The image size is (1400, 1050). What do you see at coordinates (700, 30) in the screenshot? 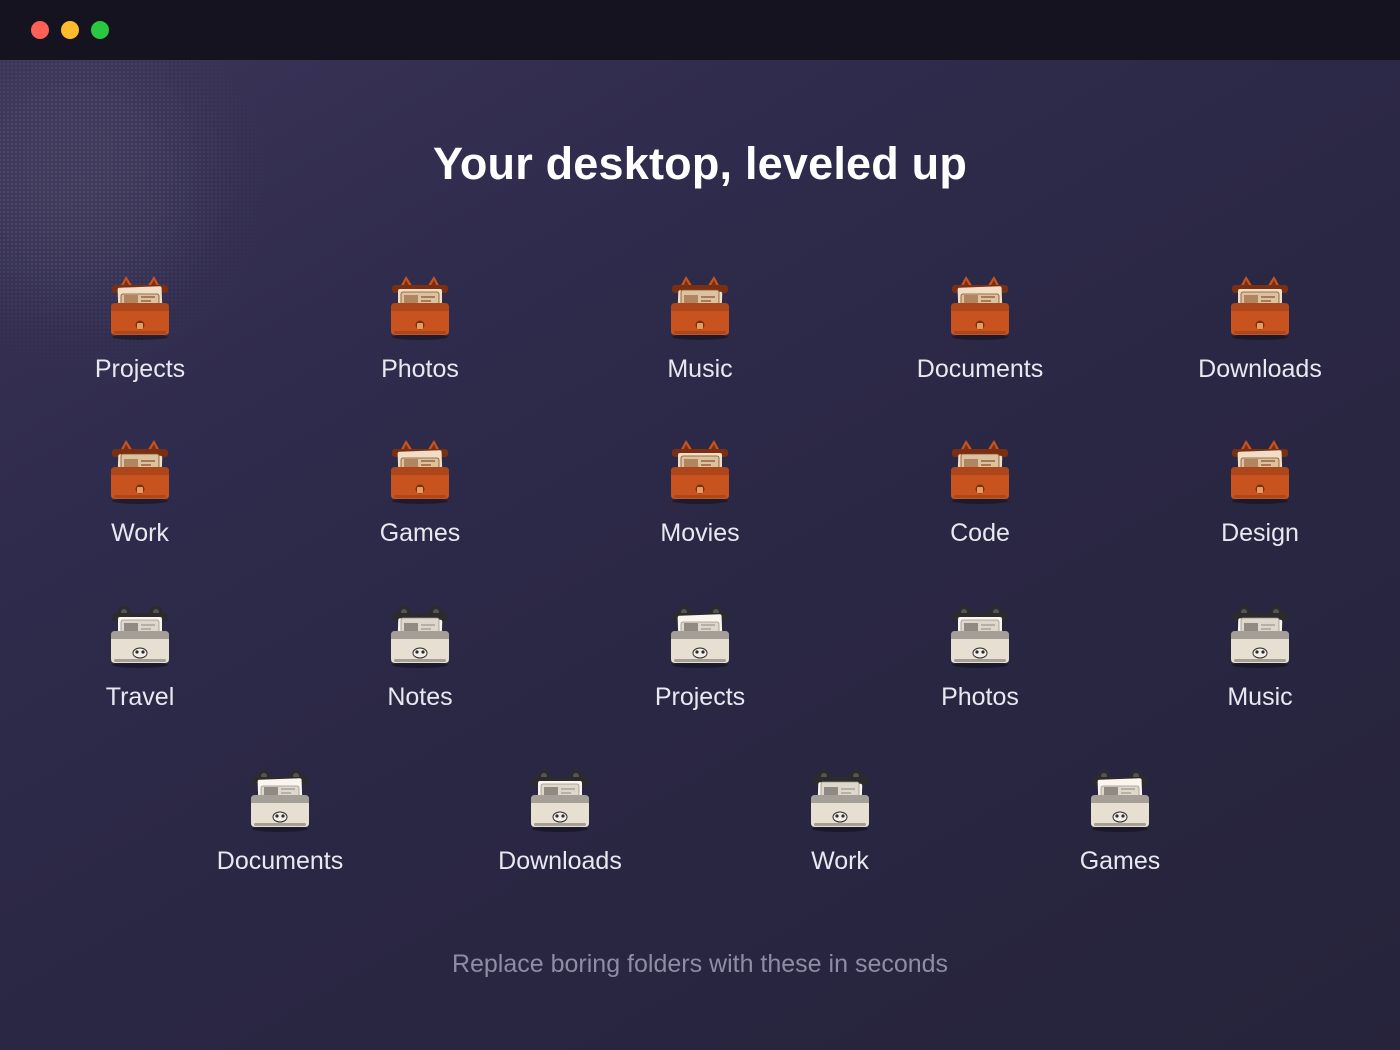
I see `window-titlebar` at bounding box center [700, 30].